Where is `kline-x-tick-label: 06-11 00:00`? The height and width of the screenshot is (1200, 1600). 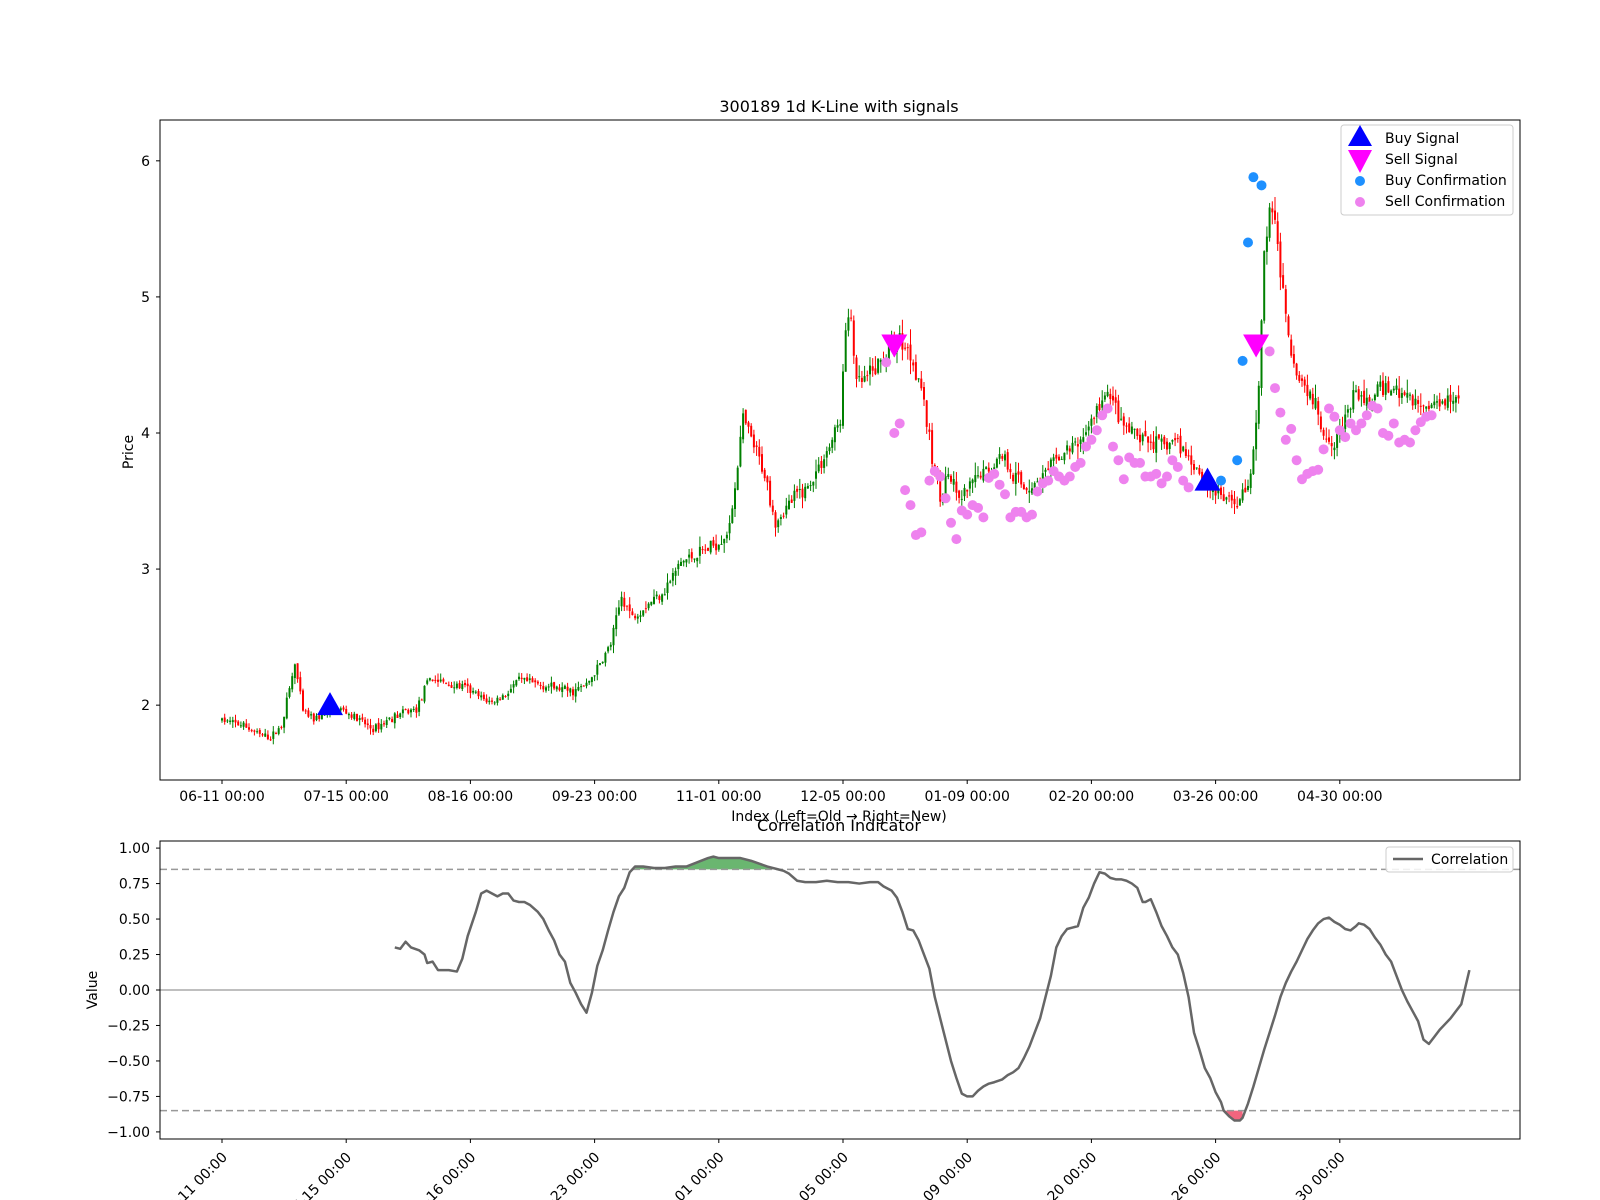 kline-x-tick-label: 06-11 00:00 is located at coordinates (221, 797).